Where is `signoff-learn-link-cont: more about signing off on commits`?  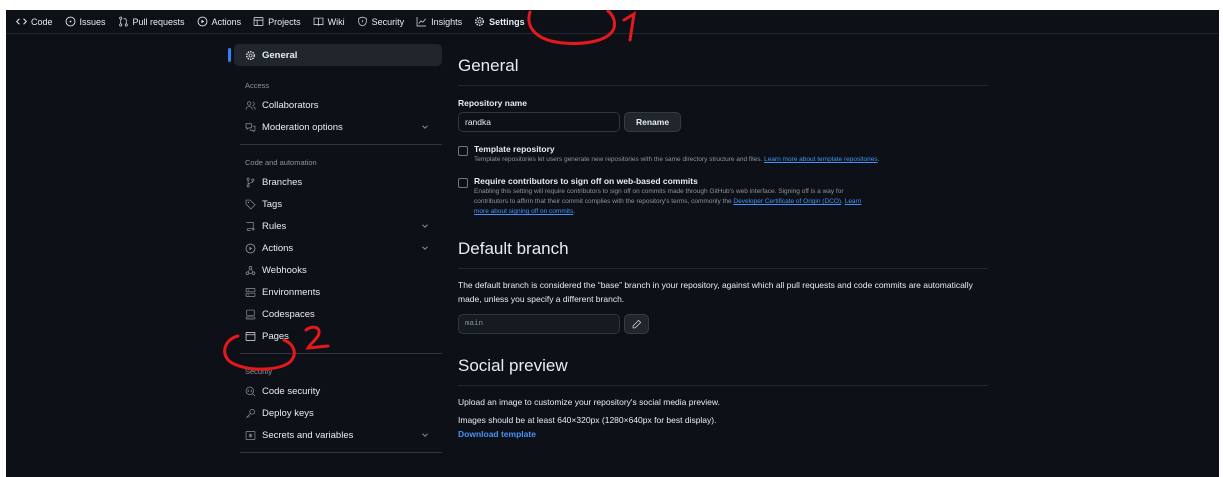 signoff-learn-link-cont: more about signing off on commits is located at coordinates (523, 211).